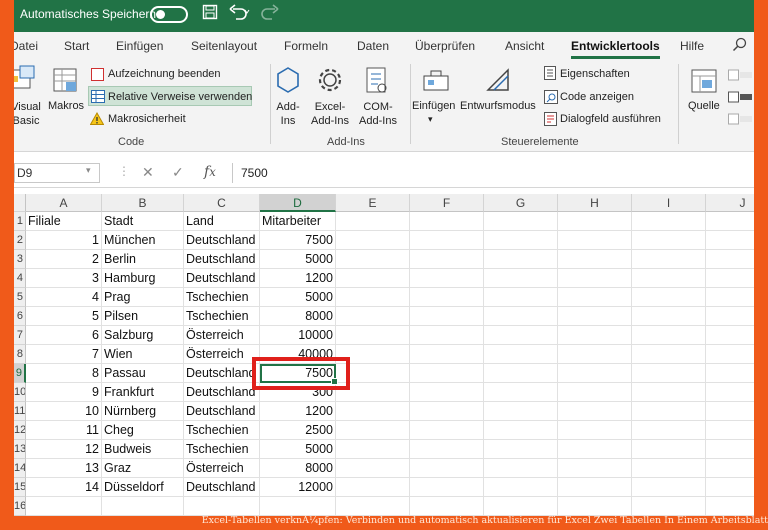 The image size is (768, 530). I want to click on row-header: 6, so click(20, 316).